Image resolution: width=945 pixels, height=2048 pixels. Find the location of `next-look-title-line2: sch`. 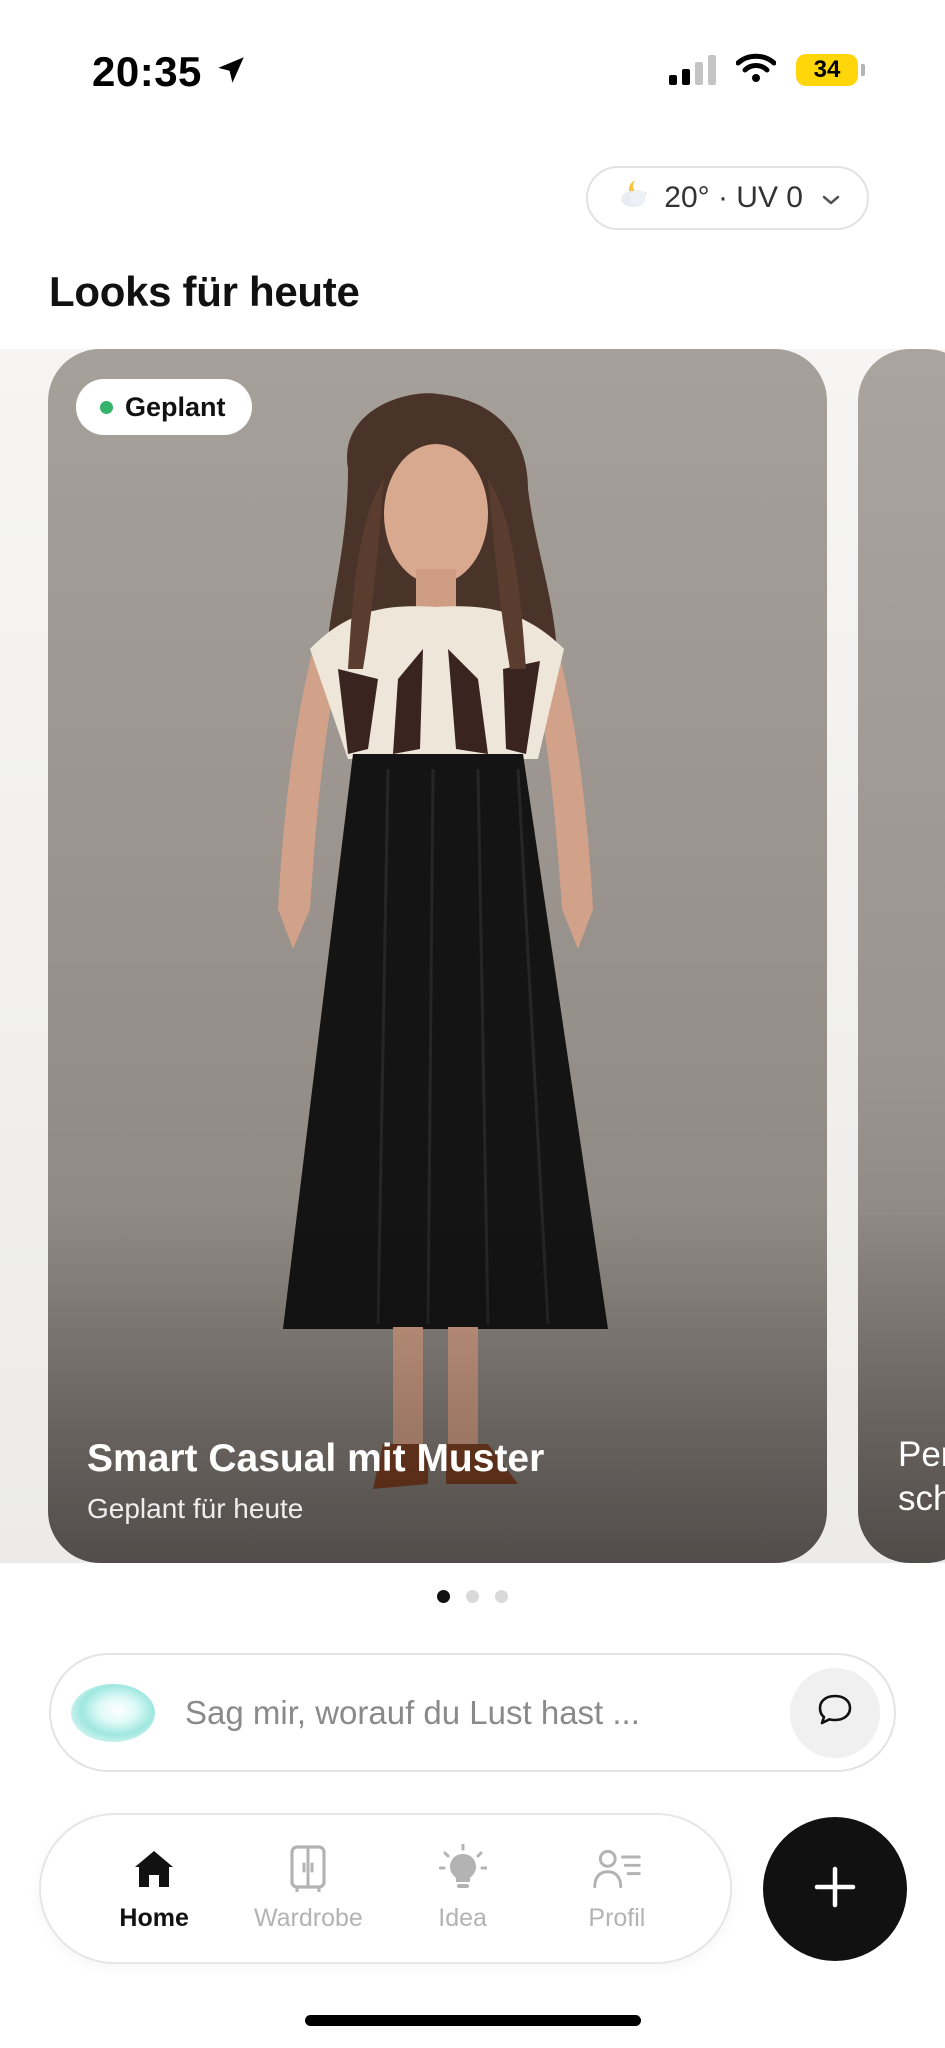

next-look-title-line2: sch is located at coordinates (921, 1498).